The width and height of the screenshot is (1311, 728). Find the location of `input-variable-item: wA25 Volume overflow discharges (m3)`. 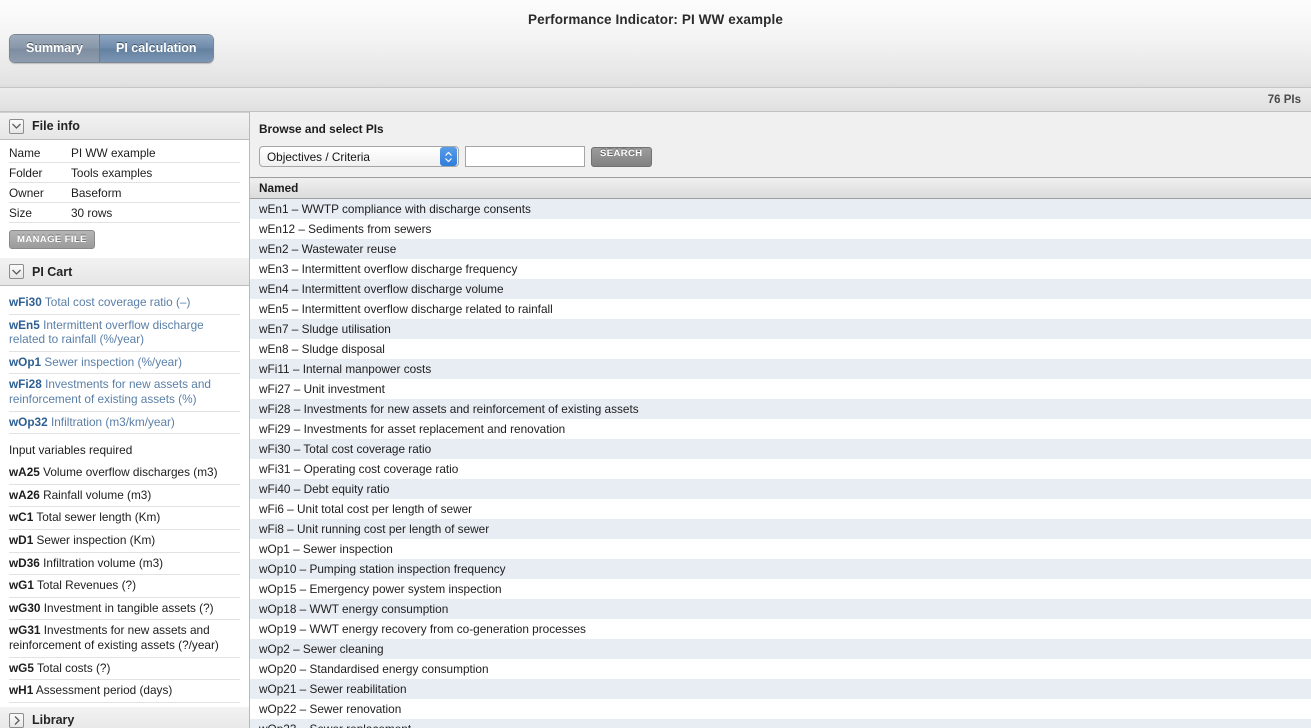

input-variable-item: wA25 Volume overflow discharges (m3) is located at coordinates (124, 473).